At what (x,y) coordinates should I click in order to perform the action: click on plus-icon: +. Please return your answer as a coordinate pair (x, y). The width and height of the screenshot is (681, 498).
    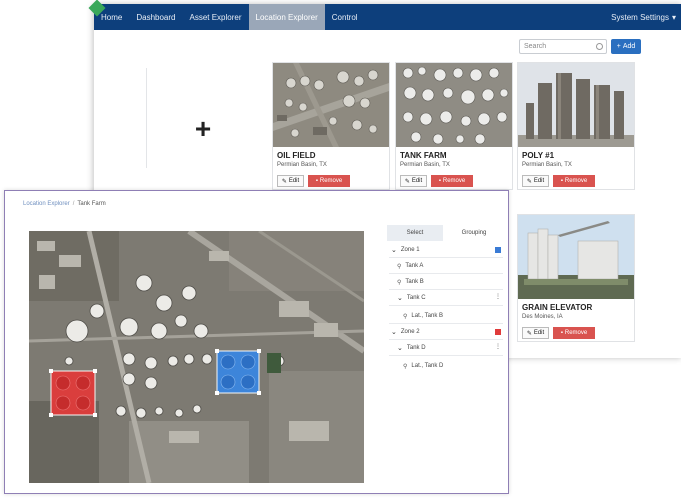
    Looking at the image, I should click on (618, 46).